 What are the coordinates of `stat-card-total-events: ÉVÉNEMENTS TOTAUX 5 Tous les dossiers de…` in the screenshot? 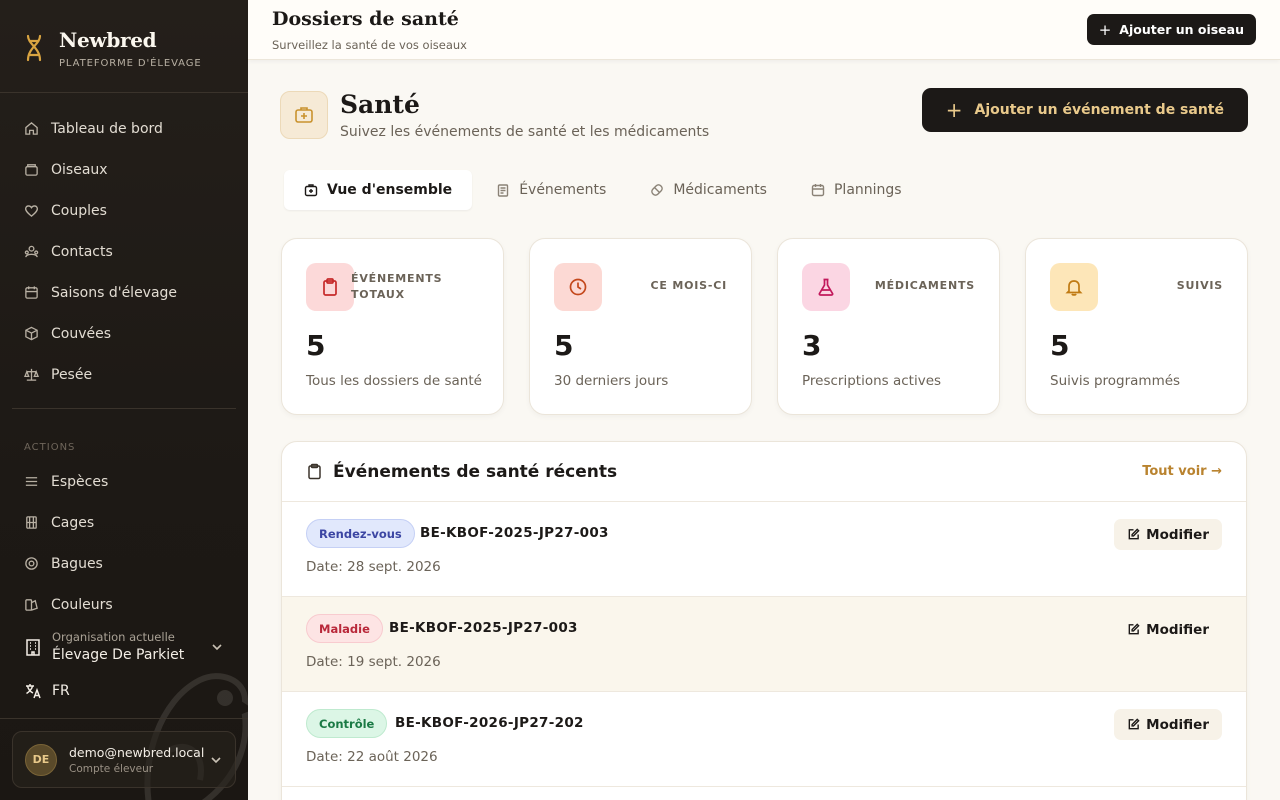 It's located at (392, 326).